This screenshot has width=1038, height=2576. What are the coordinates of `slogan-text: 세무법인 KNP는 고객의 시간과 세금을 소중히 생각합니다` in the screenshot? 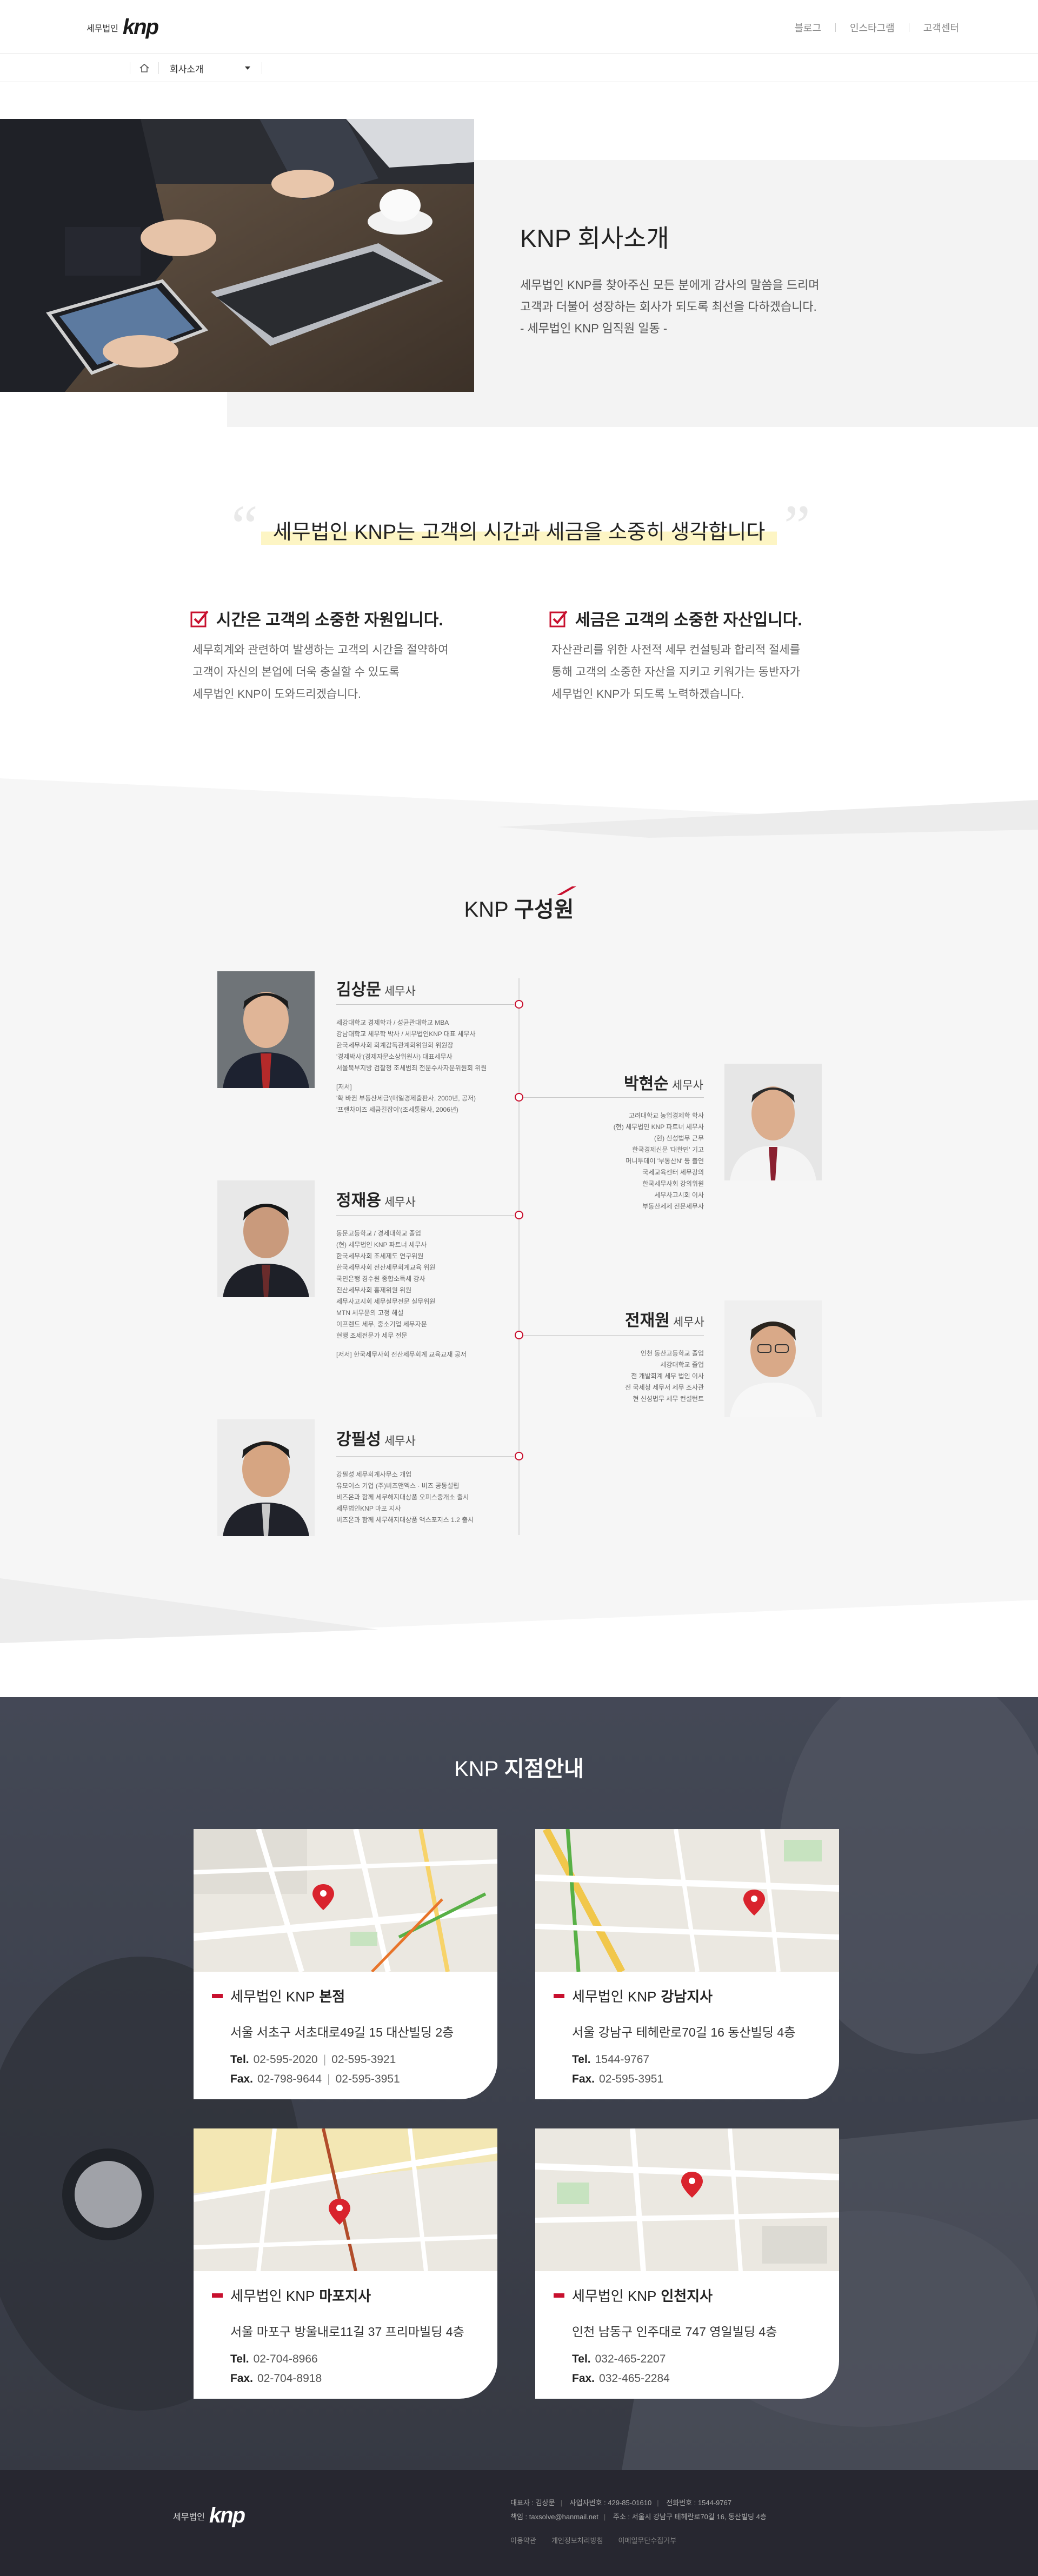 It's located at (519, 530).